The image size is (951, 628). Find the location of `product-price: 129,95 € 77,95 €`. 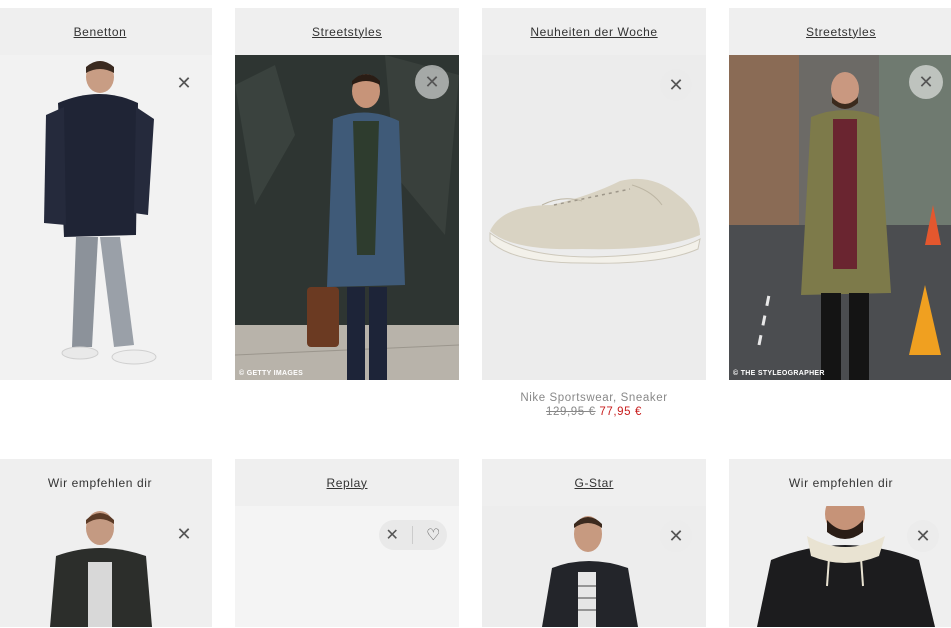

product-price: 129,95 € 77,95 € is located at coordinates (594, 412).